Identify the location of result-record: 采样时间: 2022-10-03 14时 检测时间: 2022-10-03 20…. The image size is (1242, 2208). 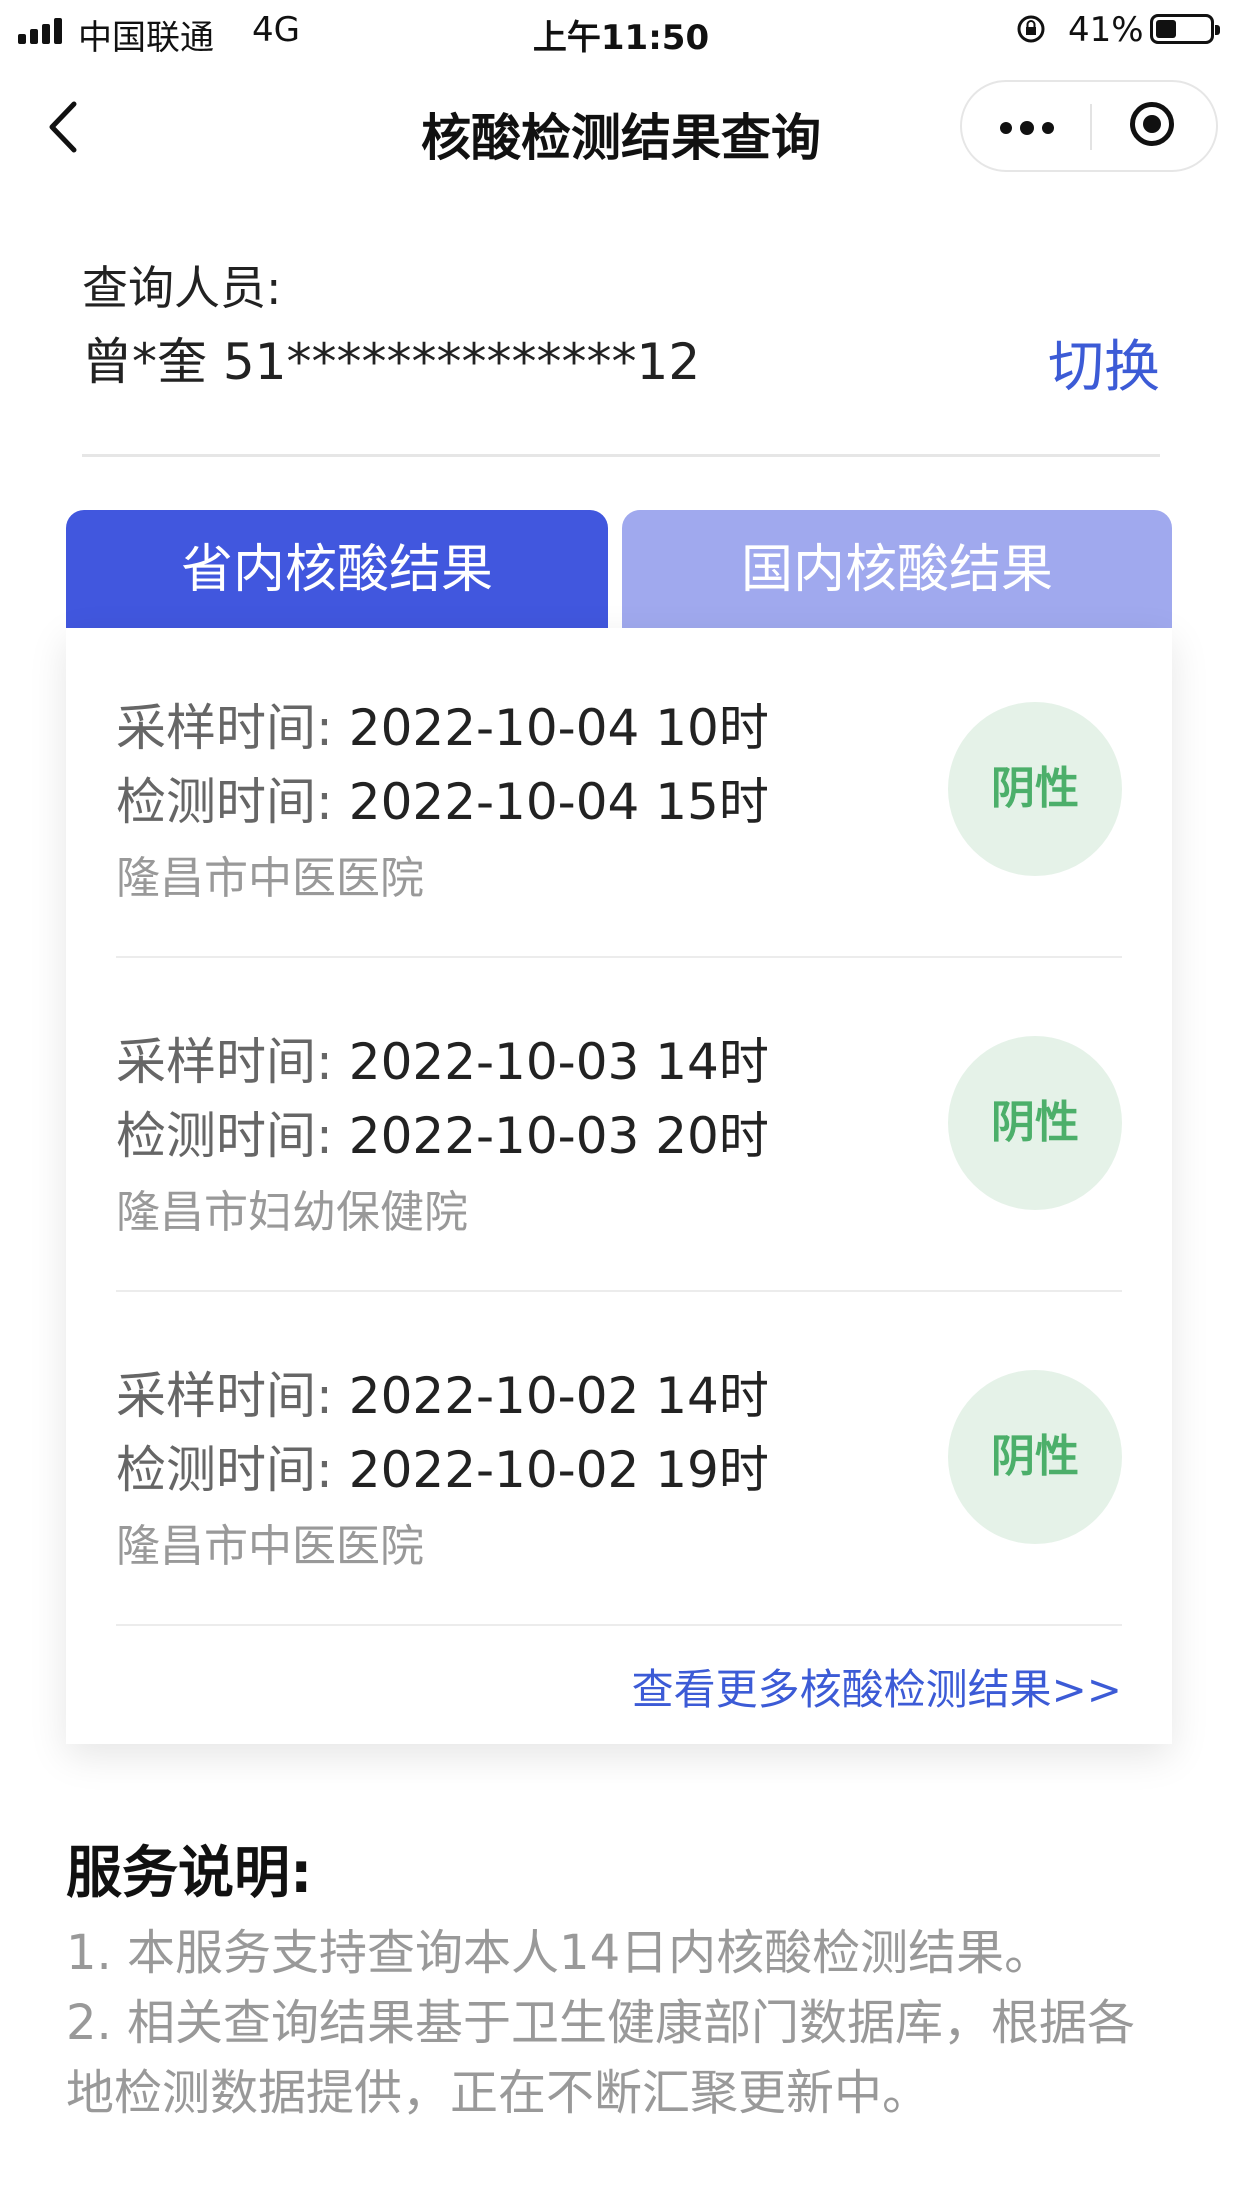
(619, 1127).